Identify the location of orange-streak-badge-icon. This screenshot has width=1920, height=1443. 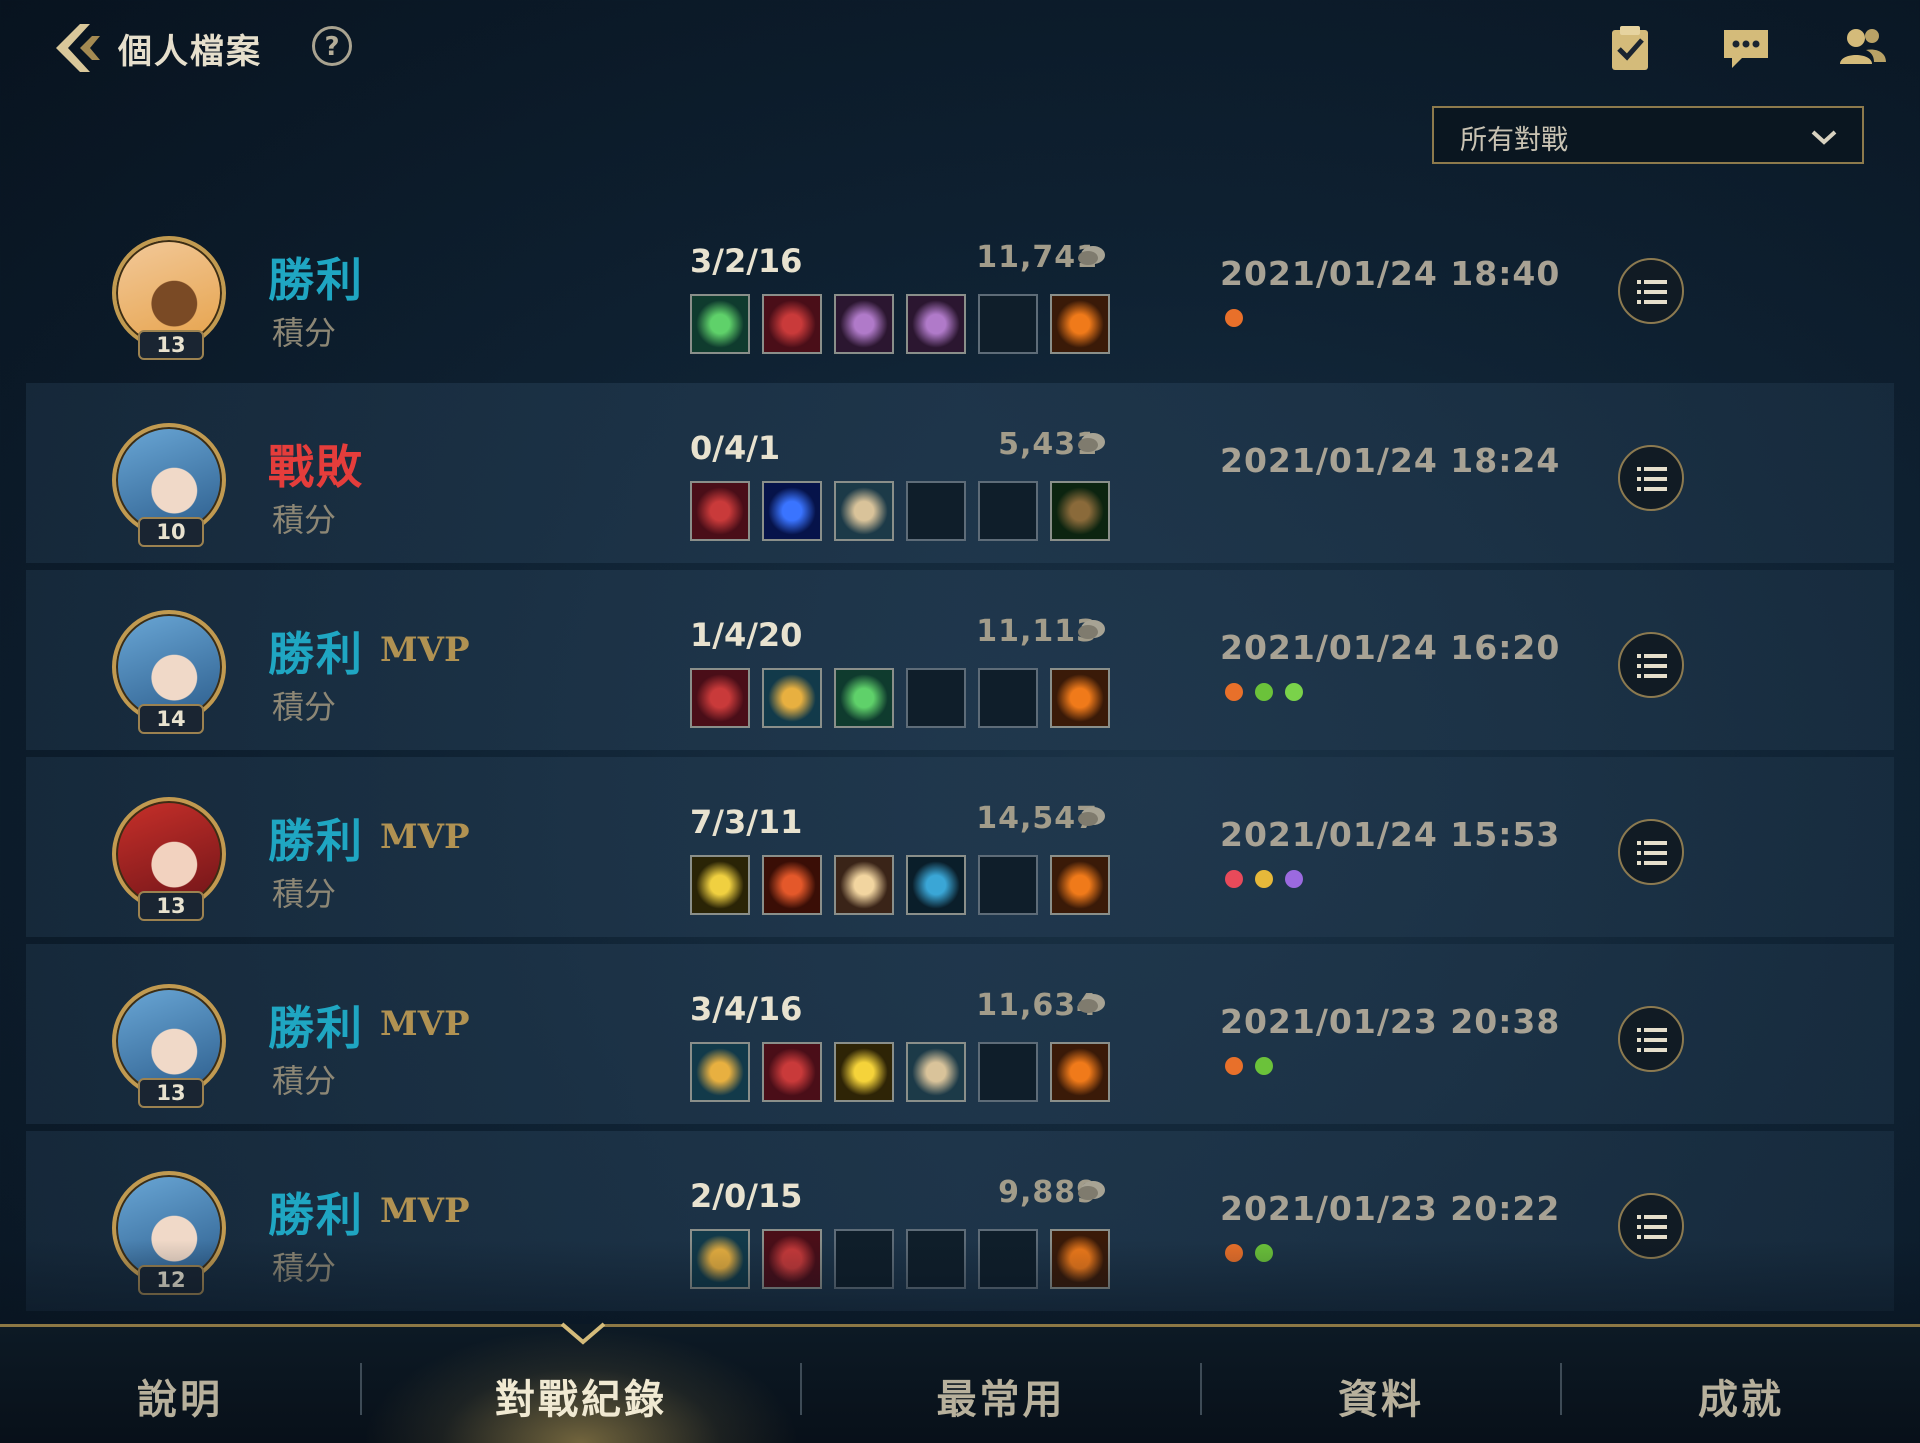
(1234, 318).